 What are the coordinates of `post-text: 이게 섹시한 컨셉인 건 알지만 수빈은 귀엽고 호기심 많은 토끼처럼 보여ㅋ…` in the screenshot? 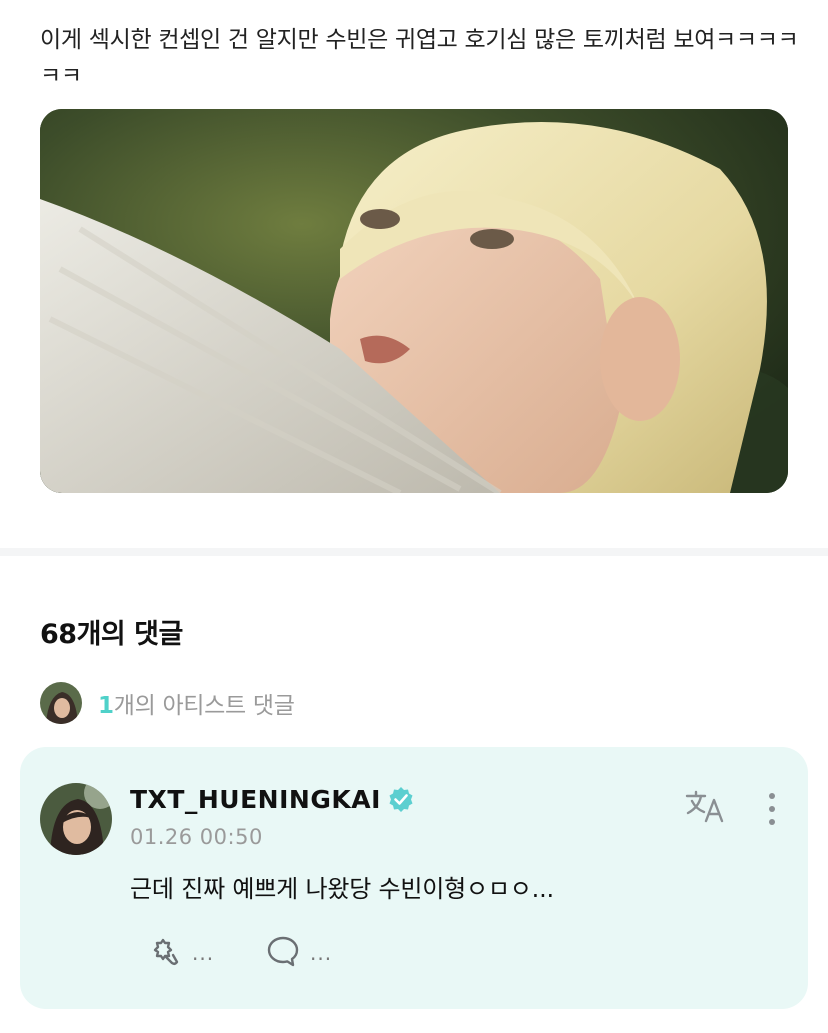 It's located at (419, 58).